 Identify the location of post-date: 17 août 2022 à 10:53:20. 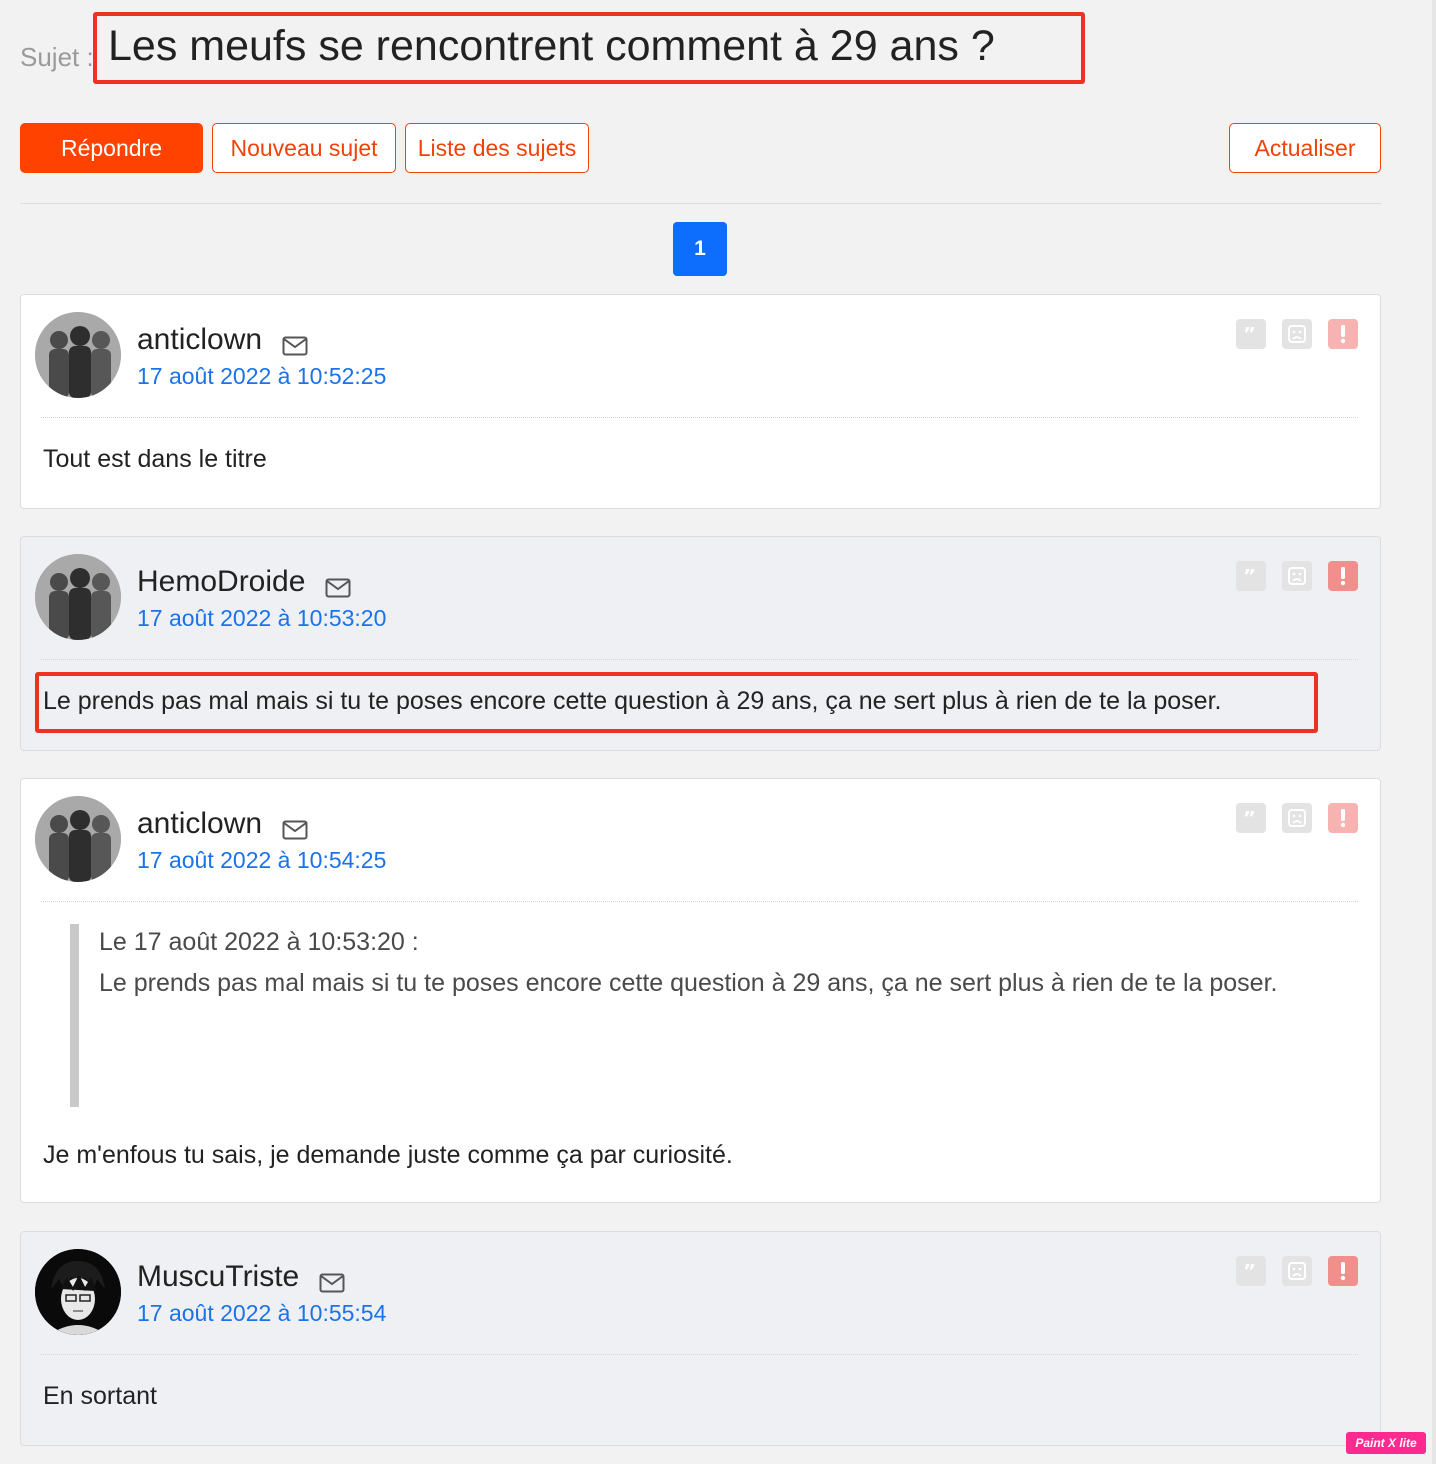
(261, 618).